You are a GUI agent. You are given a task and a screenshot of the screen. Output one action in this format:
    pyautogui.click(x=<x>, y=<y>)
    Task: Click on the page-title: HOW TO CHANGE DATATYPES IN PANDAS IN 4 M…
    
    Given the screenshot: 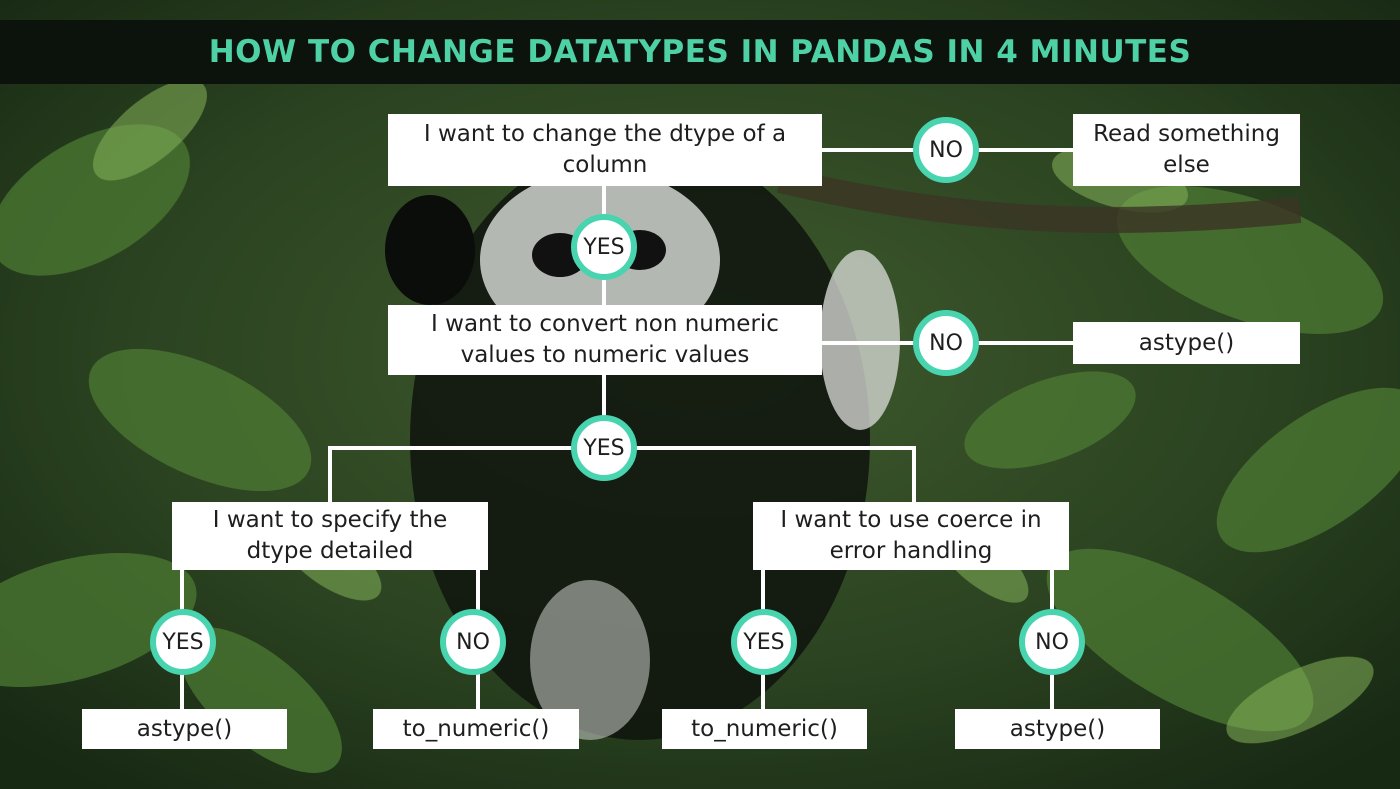 What is the action you would take?
    pyautogui.click(x=700, y=52)
    